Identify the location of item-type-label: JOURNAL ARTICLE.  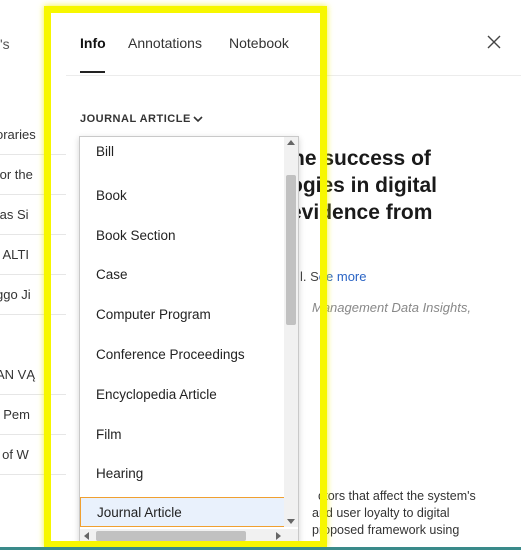
(135, 119).